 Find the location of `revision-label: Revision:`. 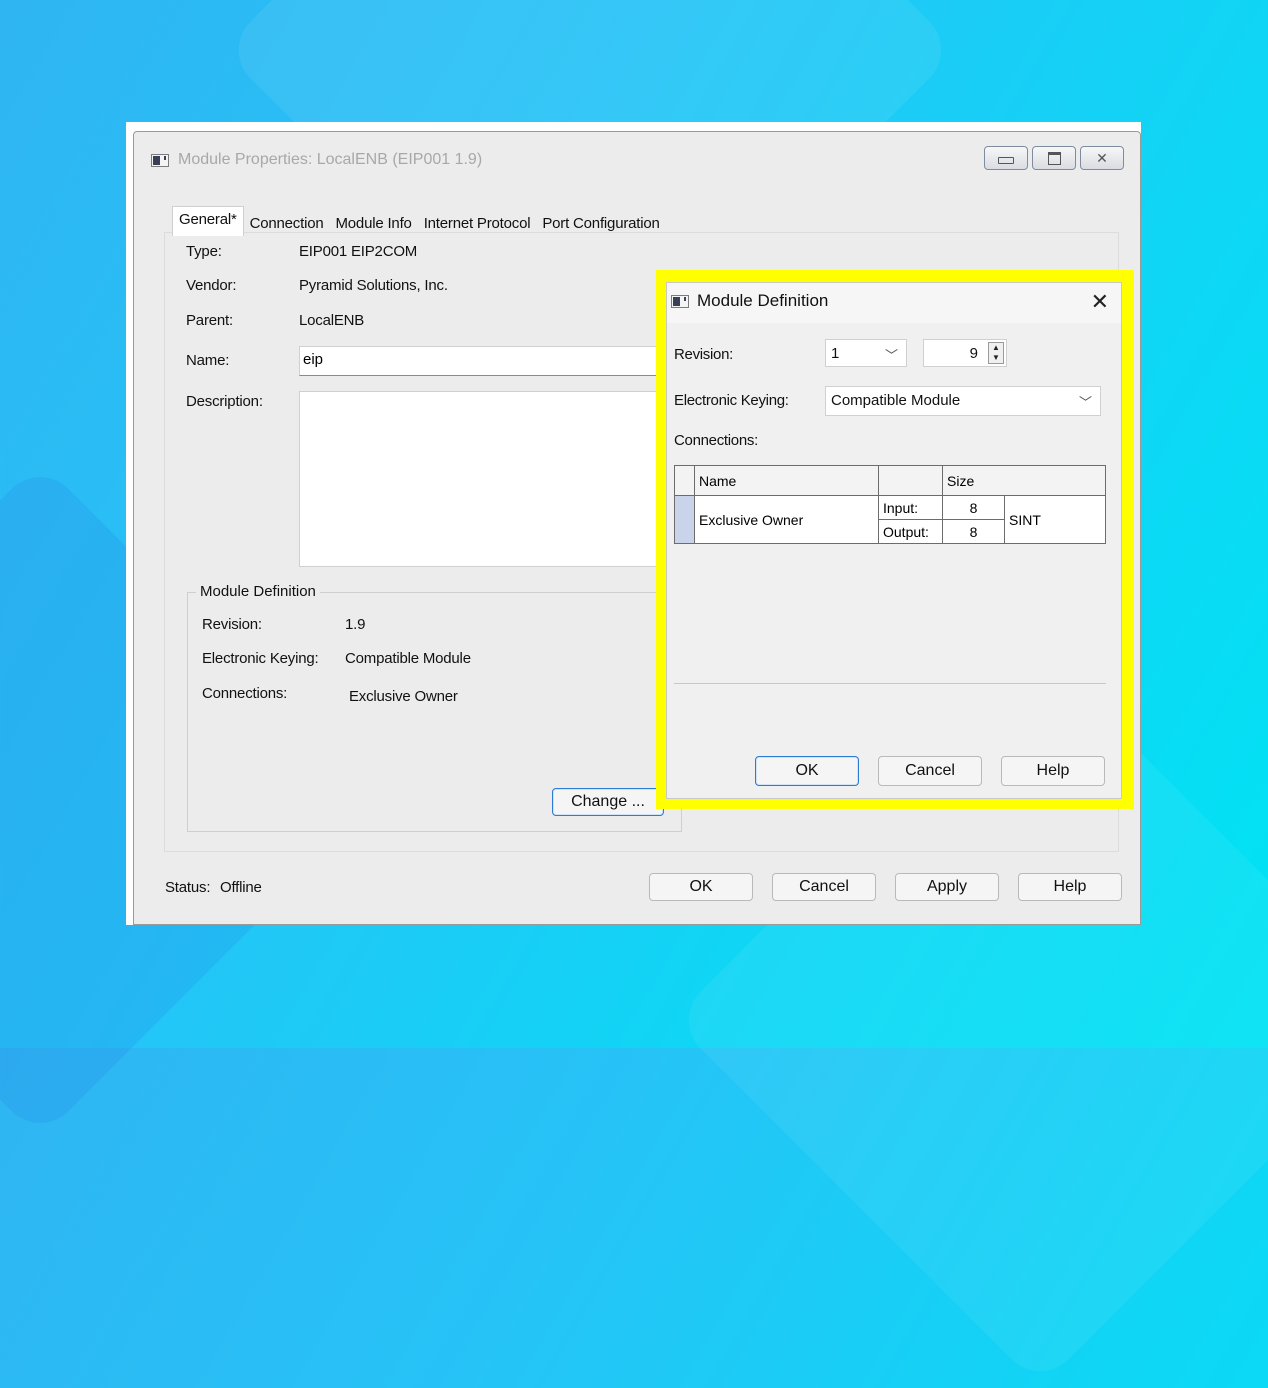

revision-label: Revision: is located at coordinates (232, 624).